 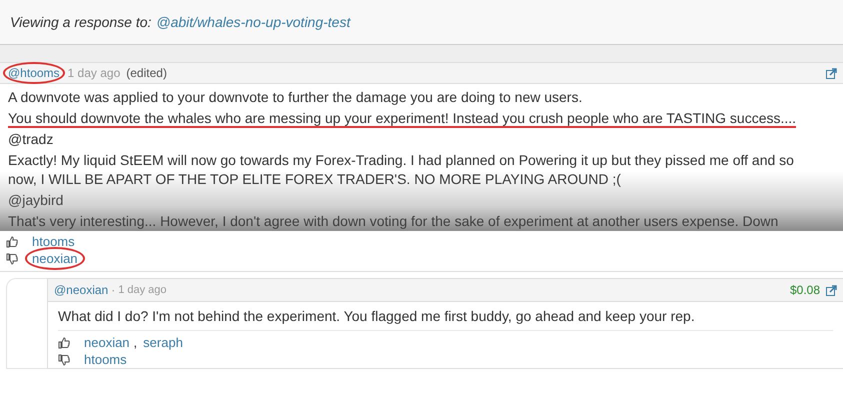 I want to click on banner-label: Viewing a response to:, so click(x=81, y=22).